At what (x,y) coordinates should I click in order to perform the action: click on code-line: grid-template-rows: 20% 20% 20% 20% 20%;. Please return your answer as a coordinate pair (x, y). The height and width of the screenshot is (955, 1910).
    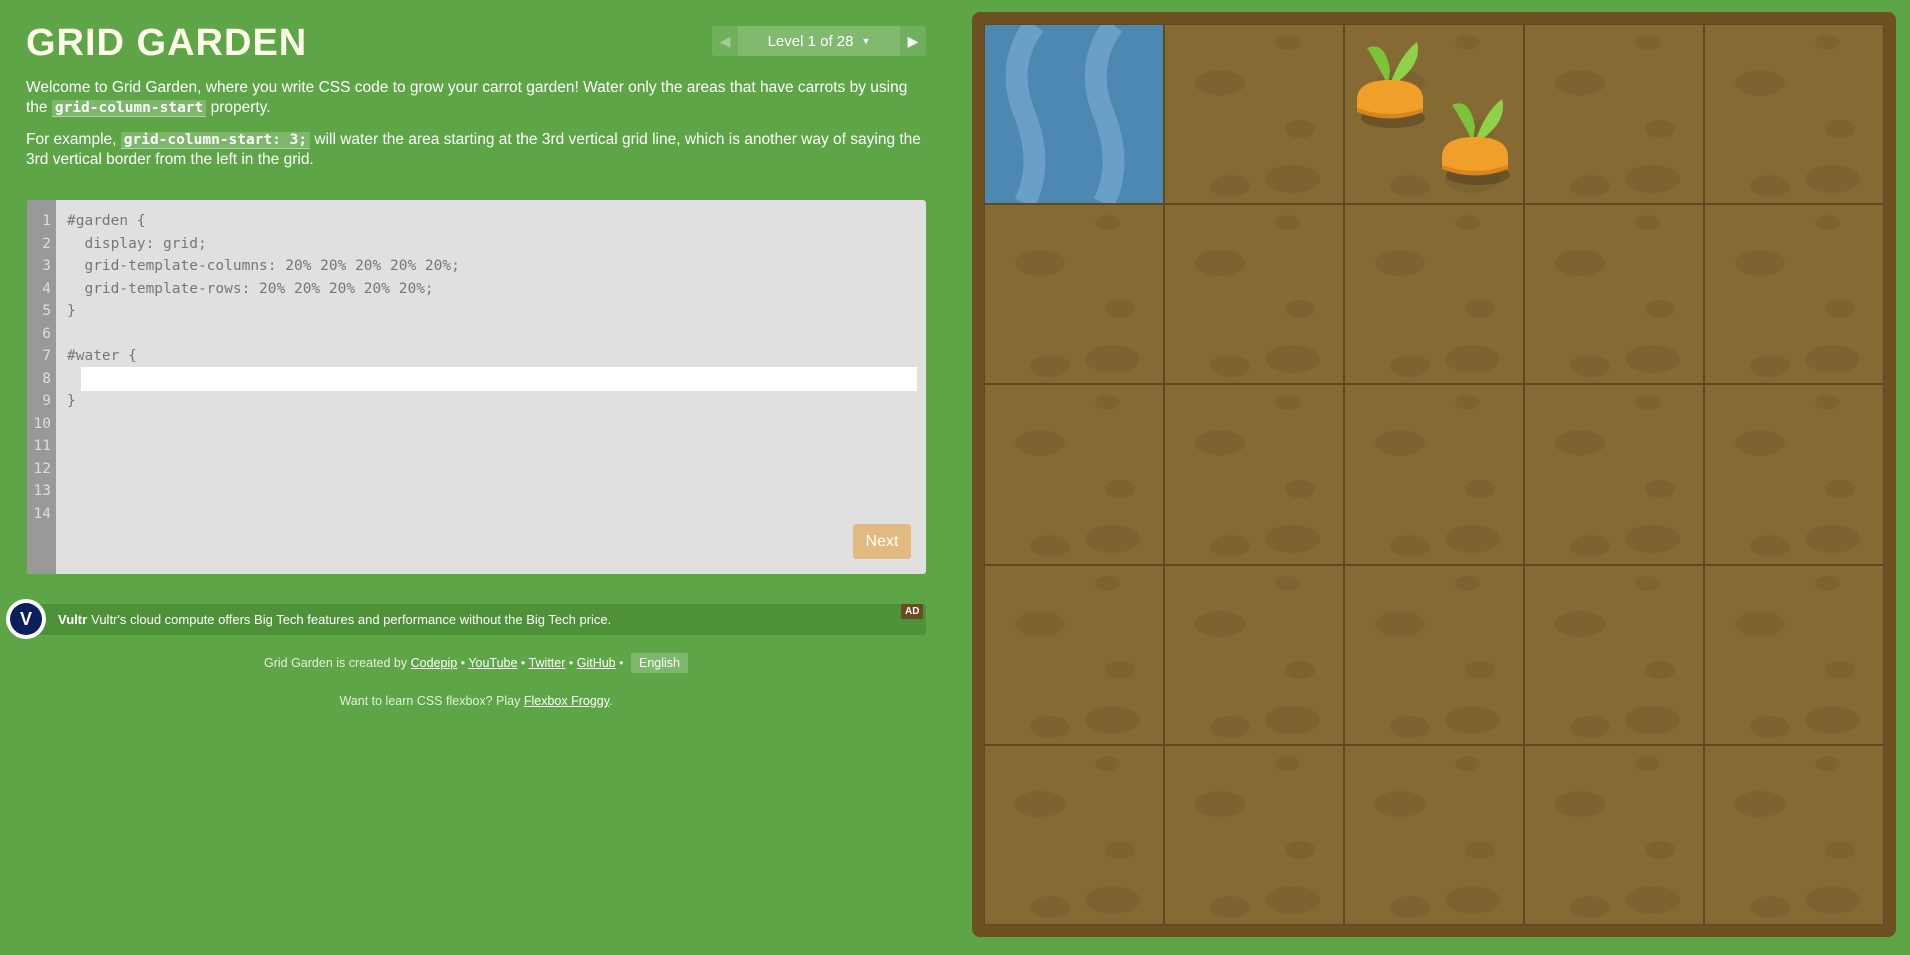
    Looking at the image, I should click on (250, 288).